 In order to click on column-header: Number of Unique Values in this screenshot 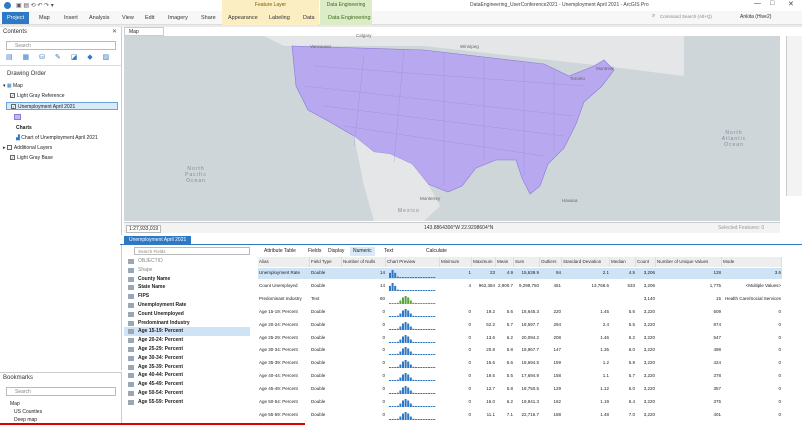, I will do `click(689, 262)`.